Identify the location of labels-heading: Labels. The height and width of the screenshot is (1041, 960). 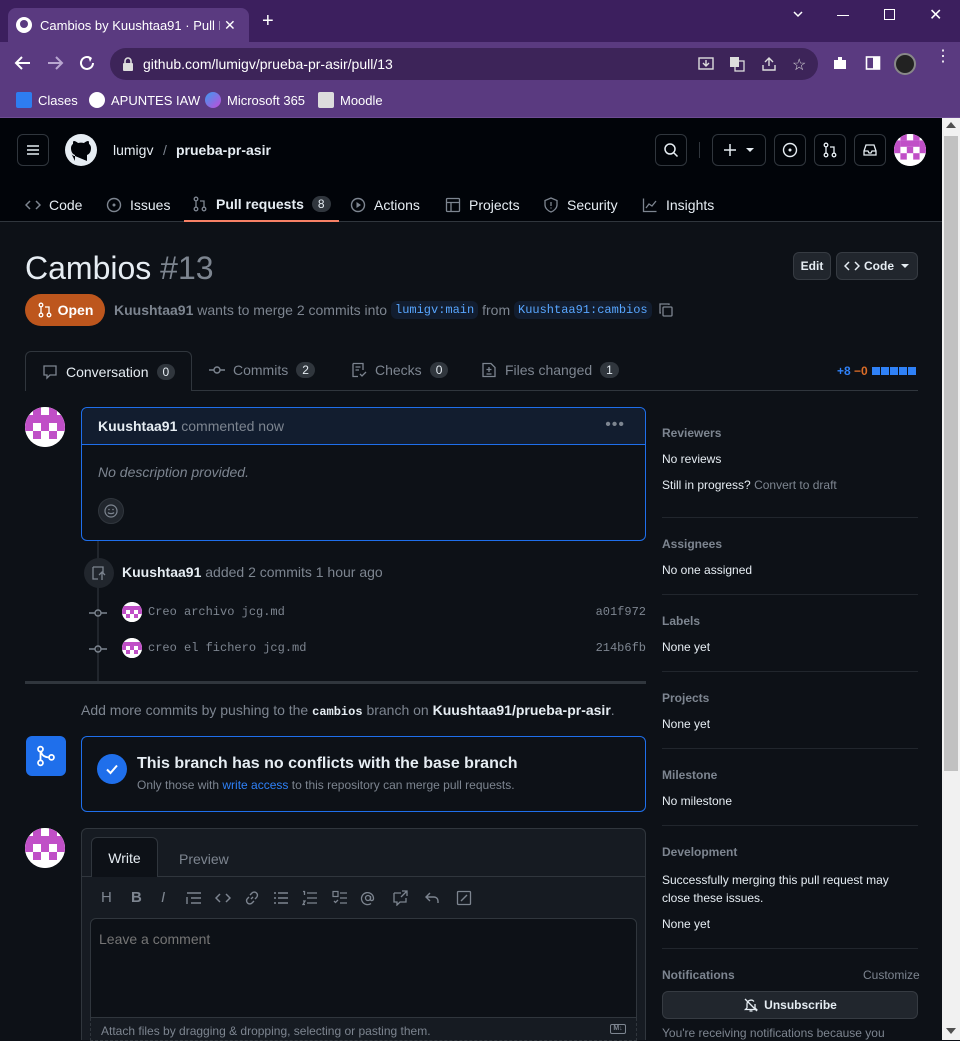
(681, 621).